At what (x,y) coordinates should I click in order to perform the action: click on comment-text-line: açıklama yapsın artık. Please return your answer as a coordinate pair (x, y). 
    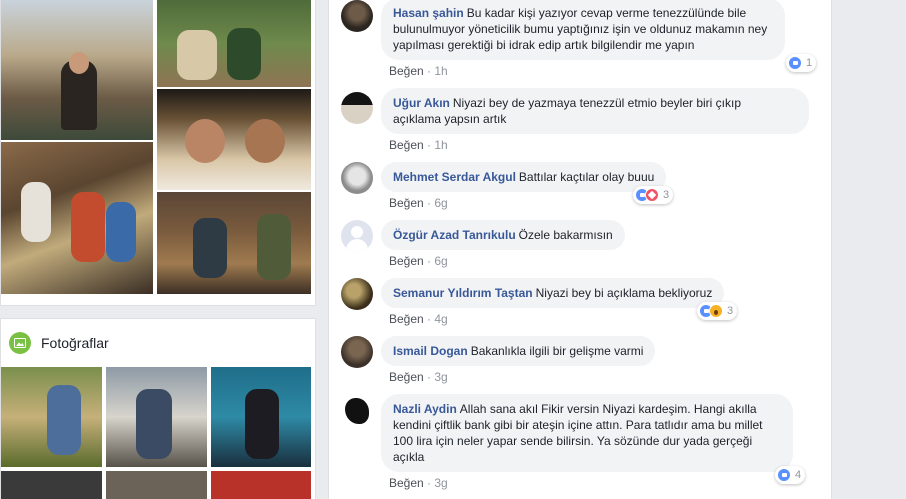
    Looking at the image, I should click on (450, 119).